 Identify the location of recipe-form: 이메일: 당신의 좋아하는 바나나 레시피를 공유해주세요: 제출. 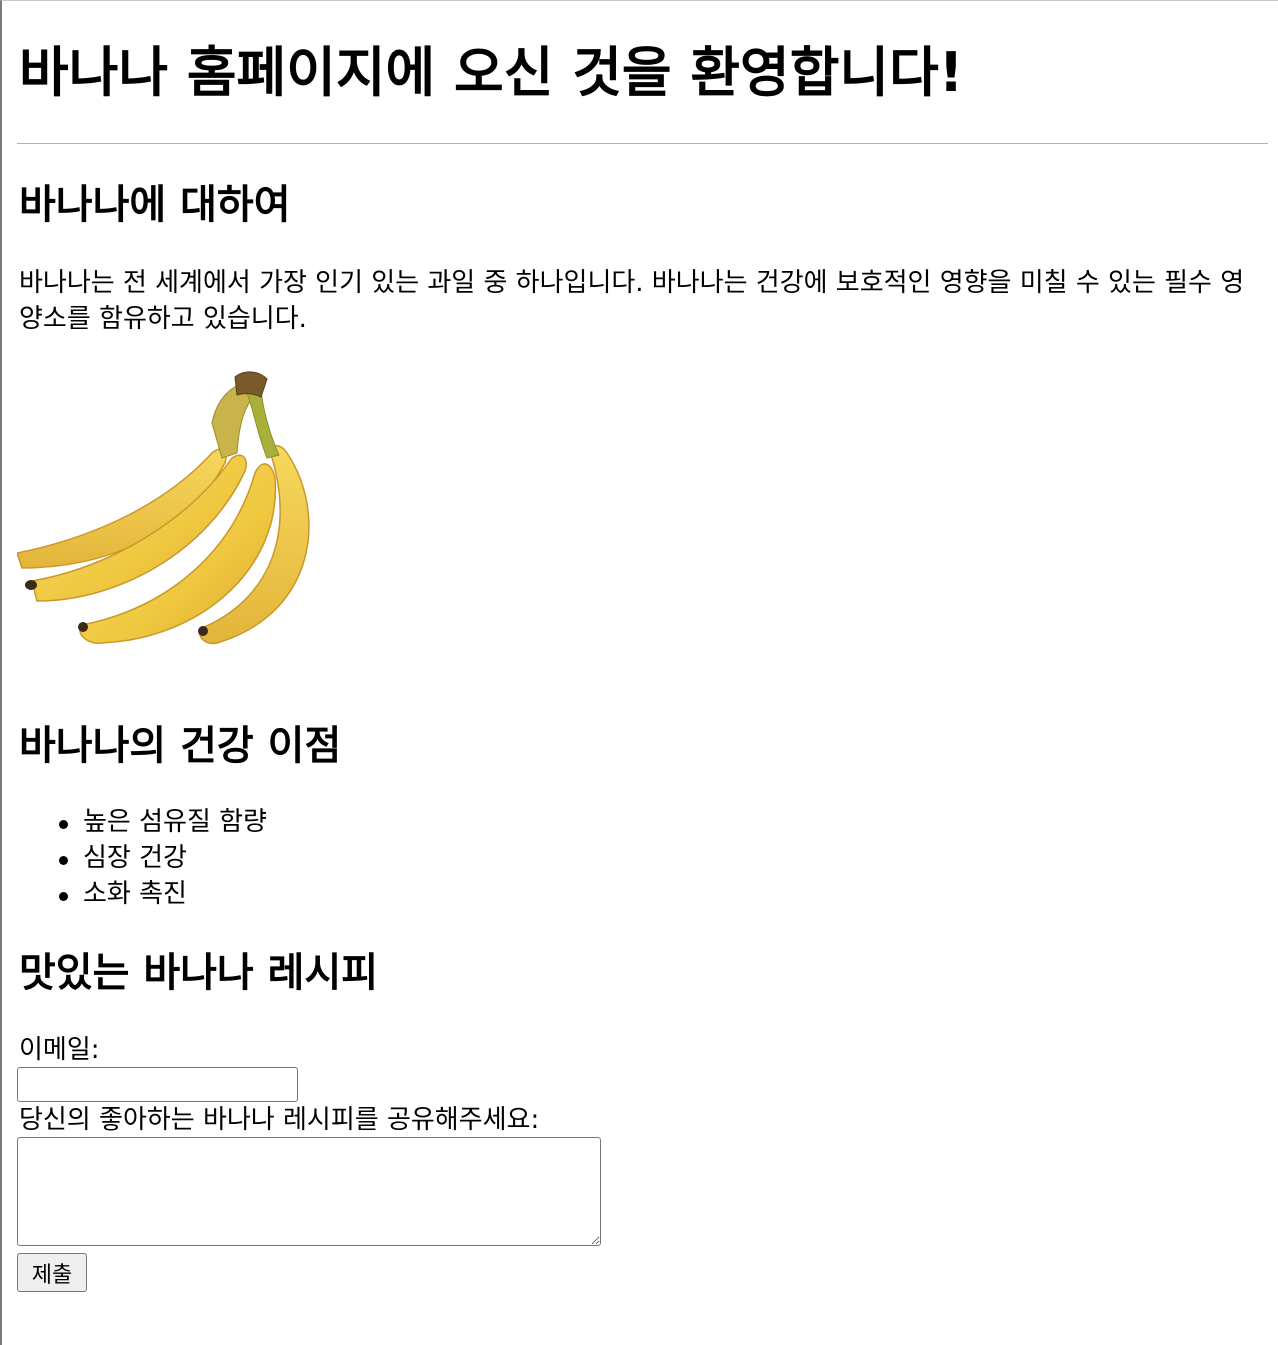
(317, 1162).